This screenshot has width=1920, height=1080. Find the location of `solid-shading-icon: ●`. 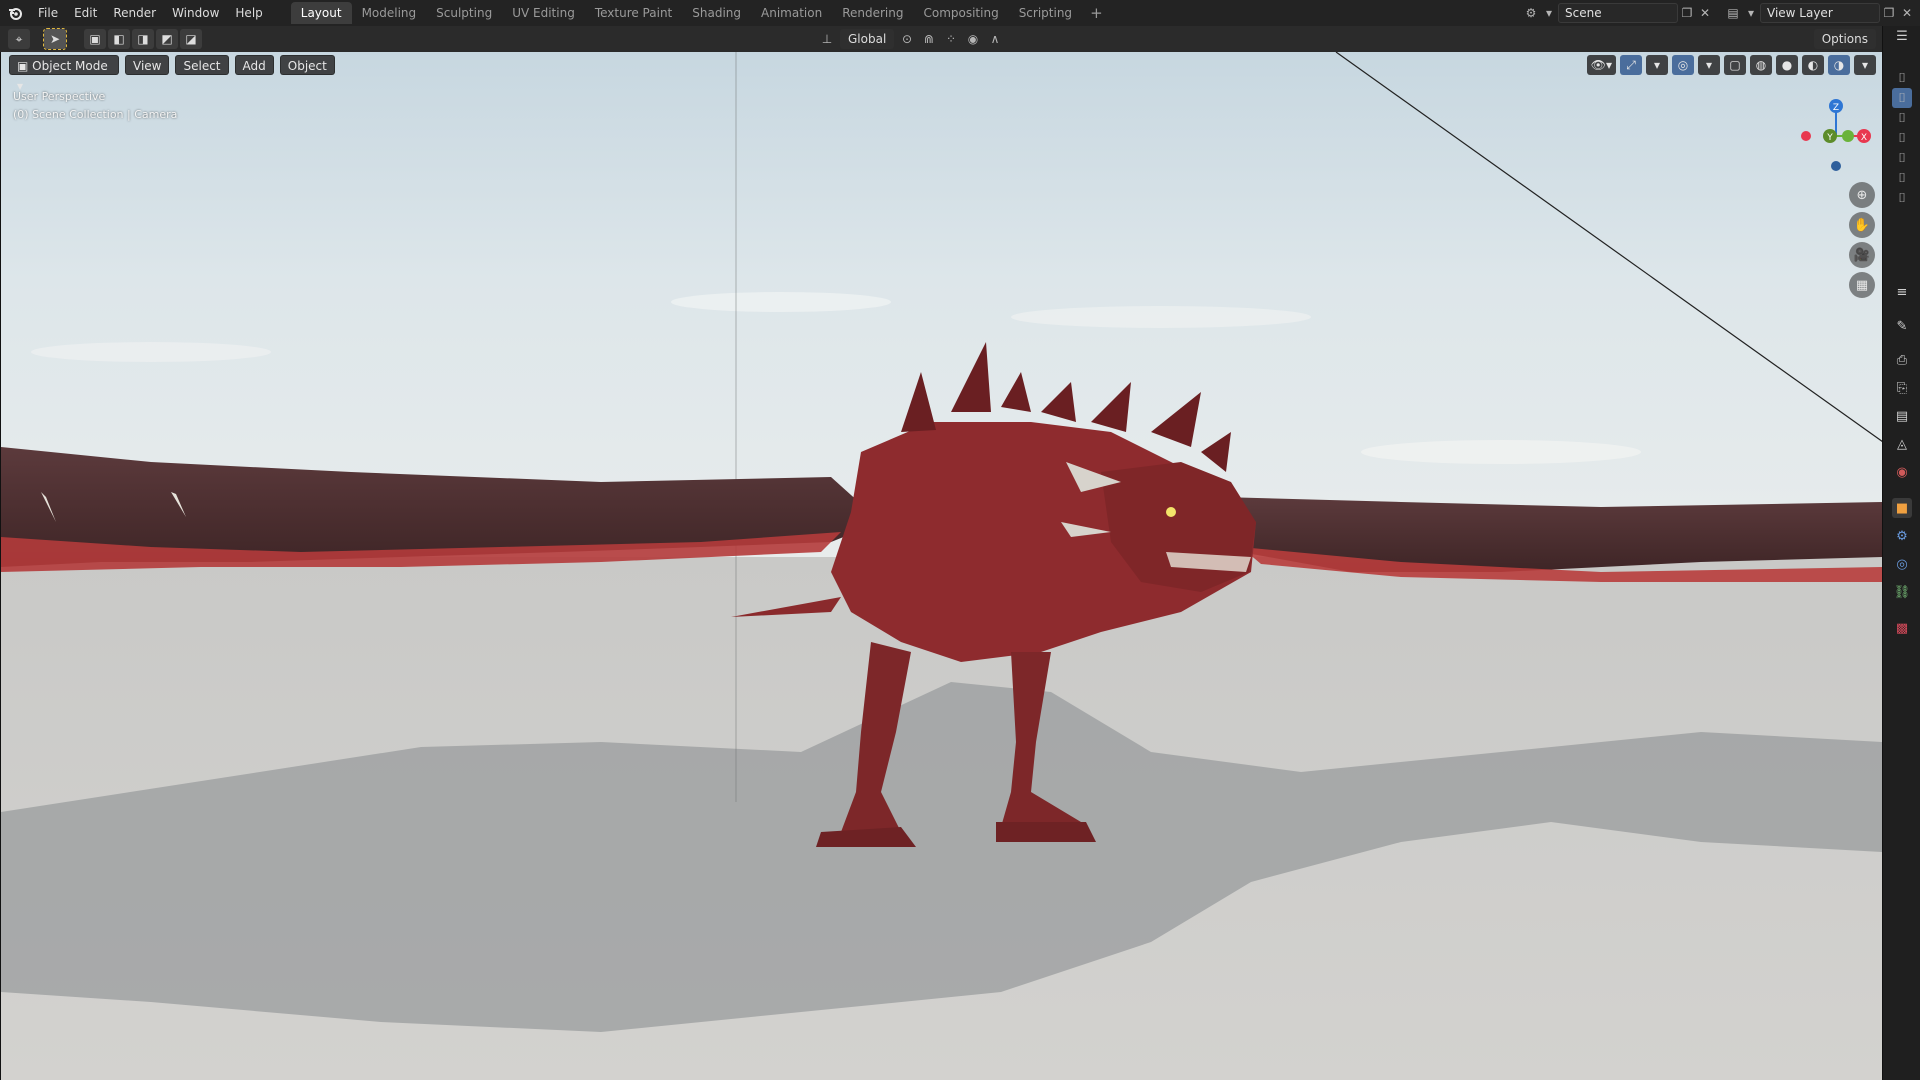

solid-shading-icon: ● is located at coordinates (1787, 65).